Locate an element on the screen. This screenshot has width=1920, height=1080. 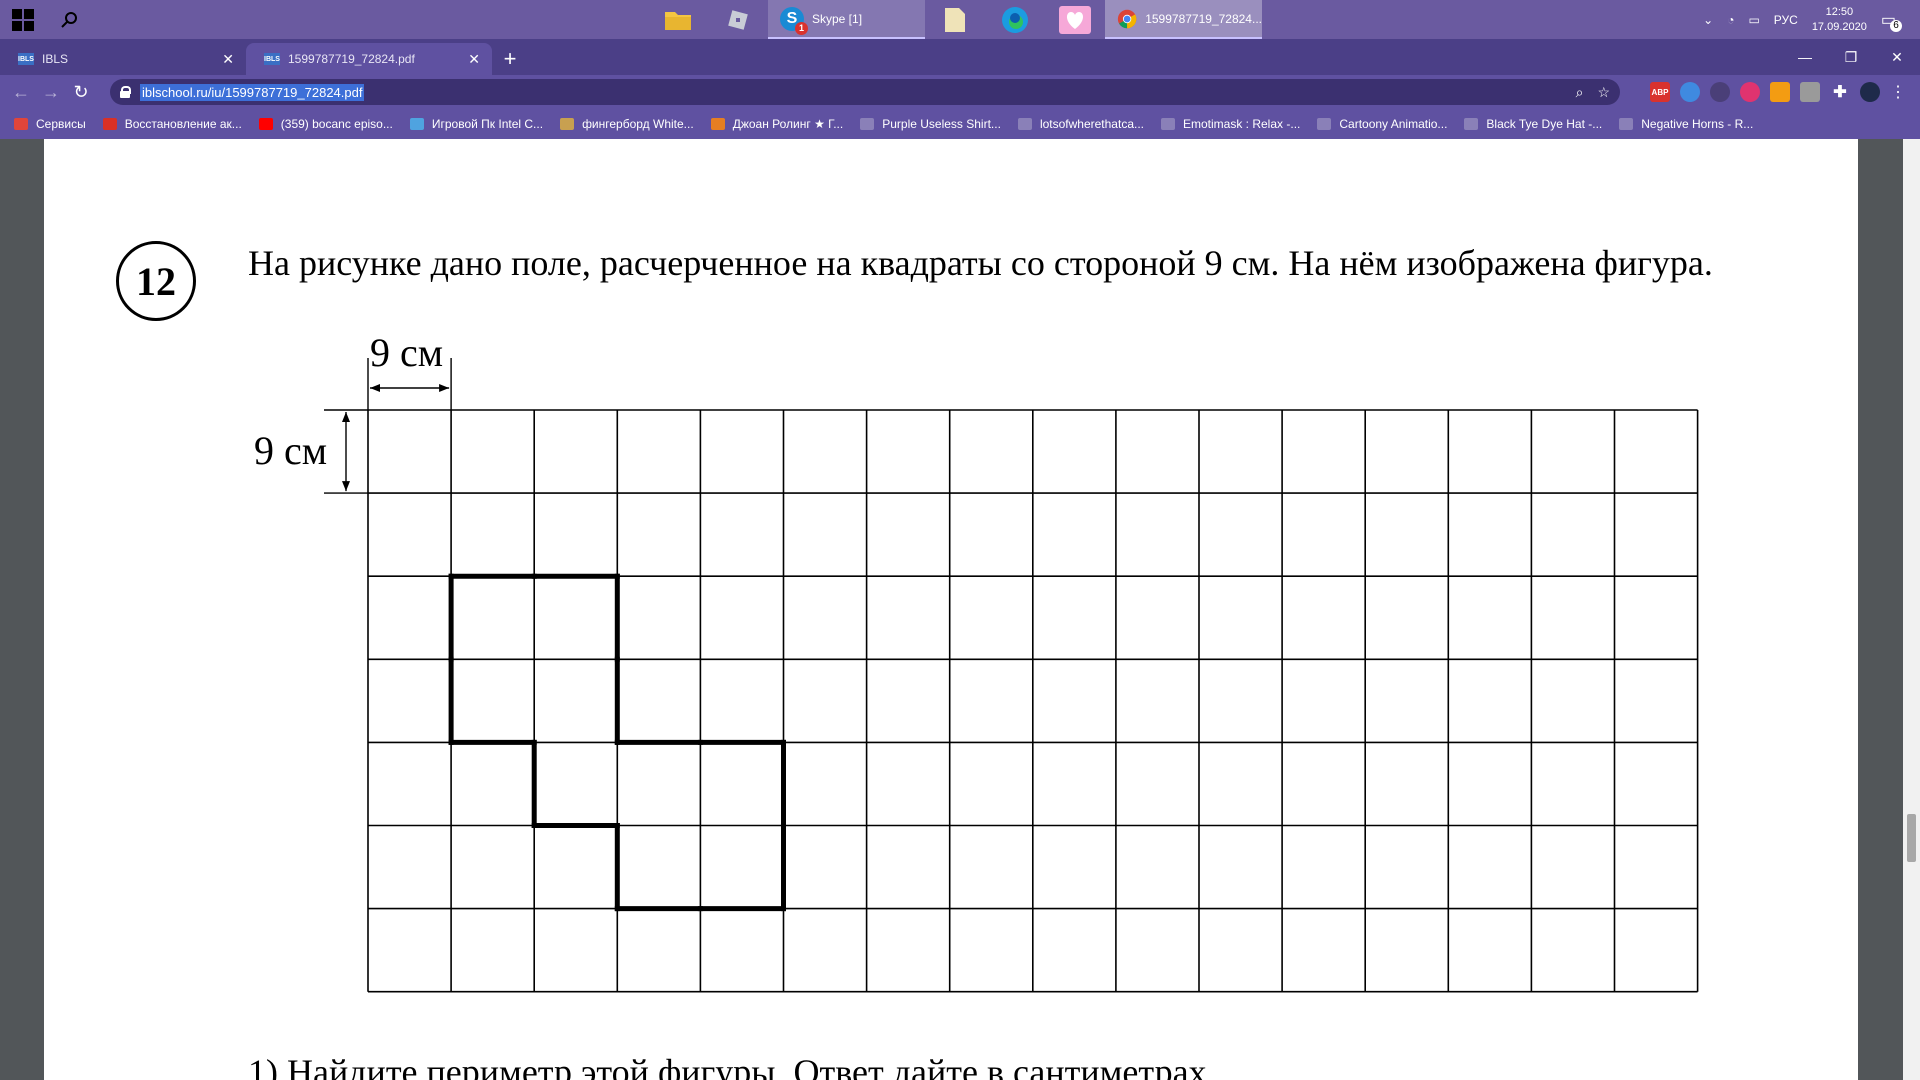
tab-title: IBLS is located at coordinates (55, 59).